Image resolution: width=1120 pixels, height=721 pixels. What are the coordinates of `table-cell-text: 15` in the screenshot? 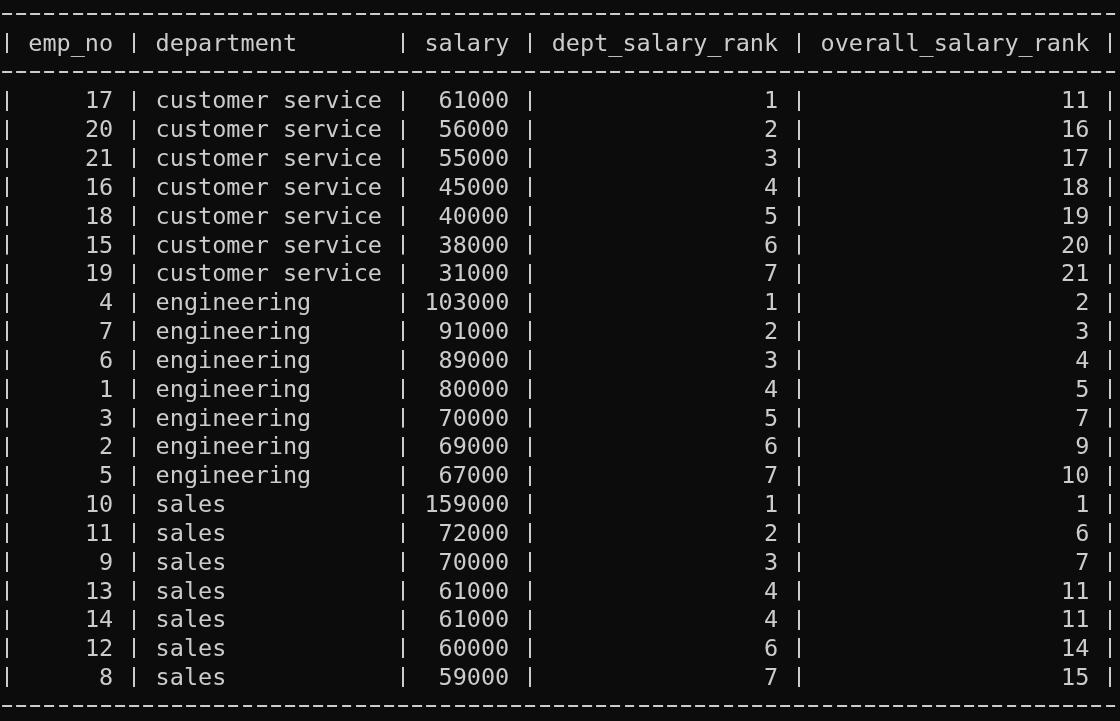 It's located at (1075, 677).